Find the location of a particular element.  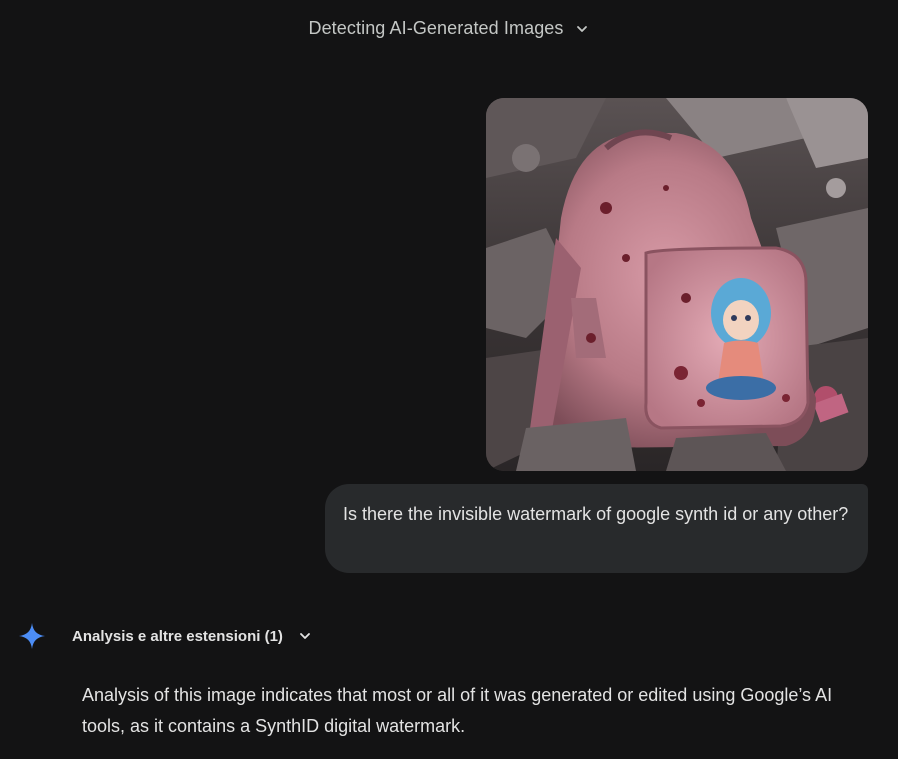

conversation-title-bar: Detecting AI-Generated Images is located at coordinates (449, 28).